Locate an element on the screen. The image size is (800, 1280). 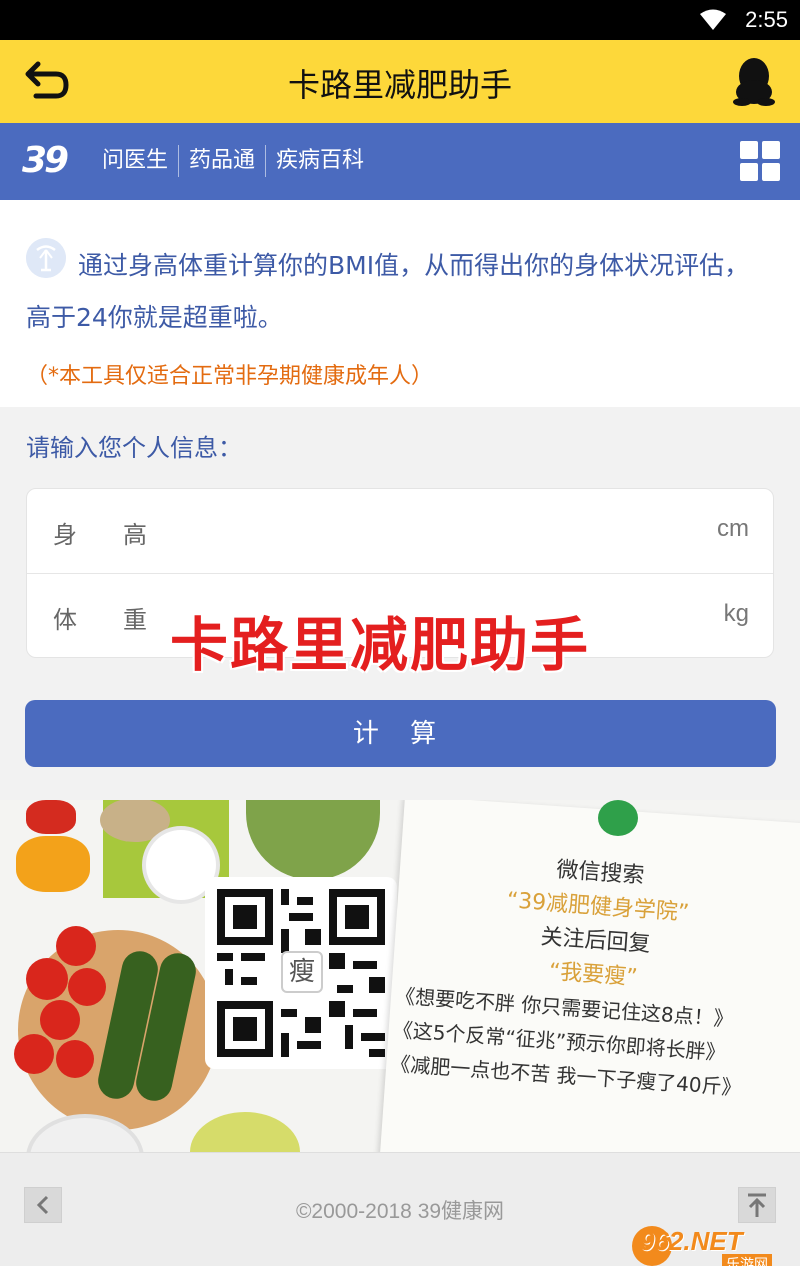
nav-link-diseases: 疾病百科 is located at coordinates (320, 161).